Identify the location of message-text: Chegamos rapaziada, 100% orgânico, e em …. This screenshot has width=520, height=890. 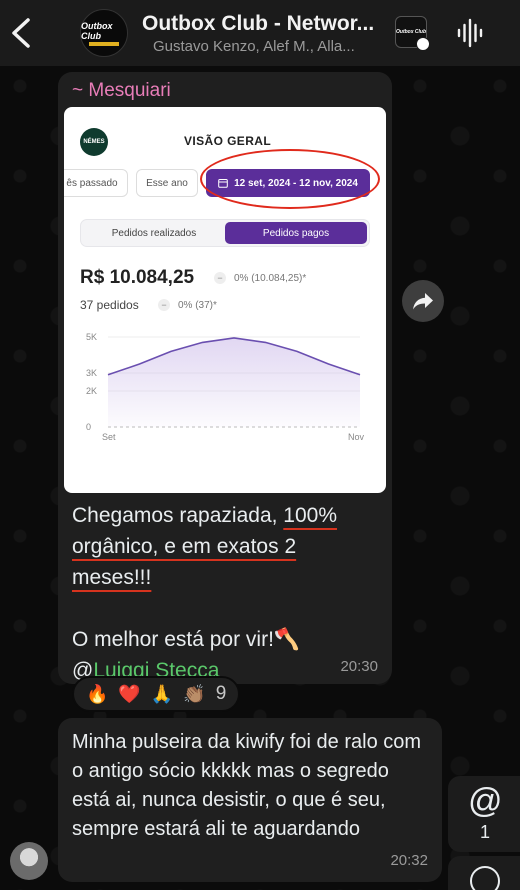
(227, 593).